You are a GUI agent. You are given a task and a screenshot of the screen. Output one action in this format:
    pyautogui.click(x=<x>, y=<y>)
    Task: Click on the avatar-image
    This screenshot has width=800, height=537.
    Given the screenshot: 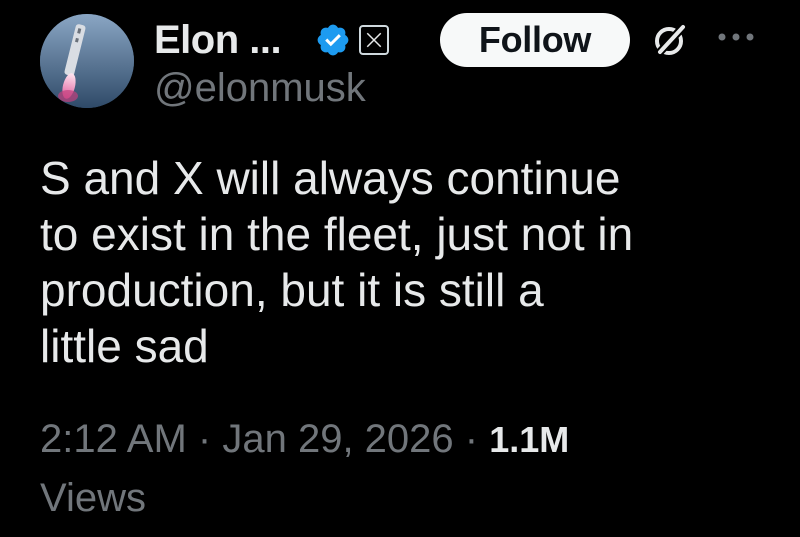 What is the action you would take?
    pyautogui.click(x=87, y=61)
    